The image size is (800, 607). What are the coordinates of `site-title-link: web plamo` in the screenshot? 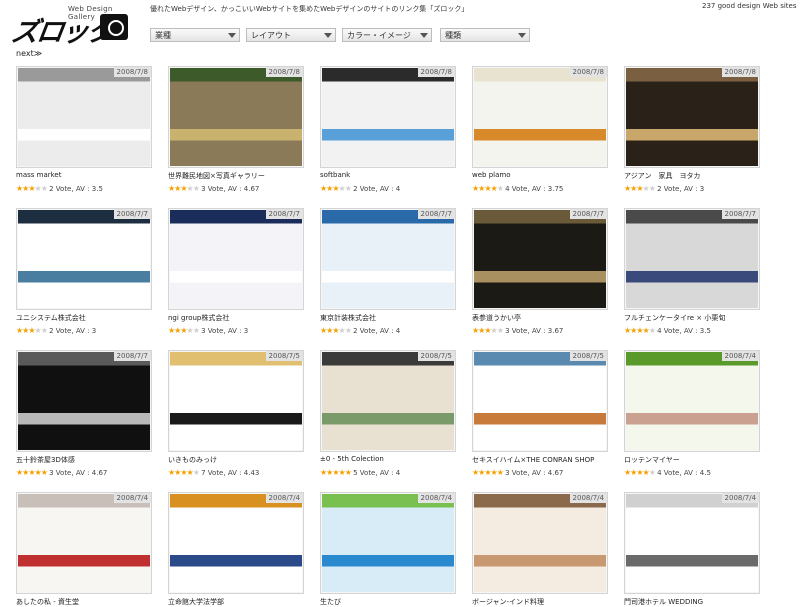 It's located at (491, 175).